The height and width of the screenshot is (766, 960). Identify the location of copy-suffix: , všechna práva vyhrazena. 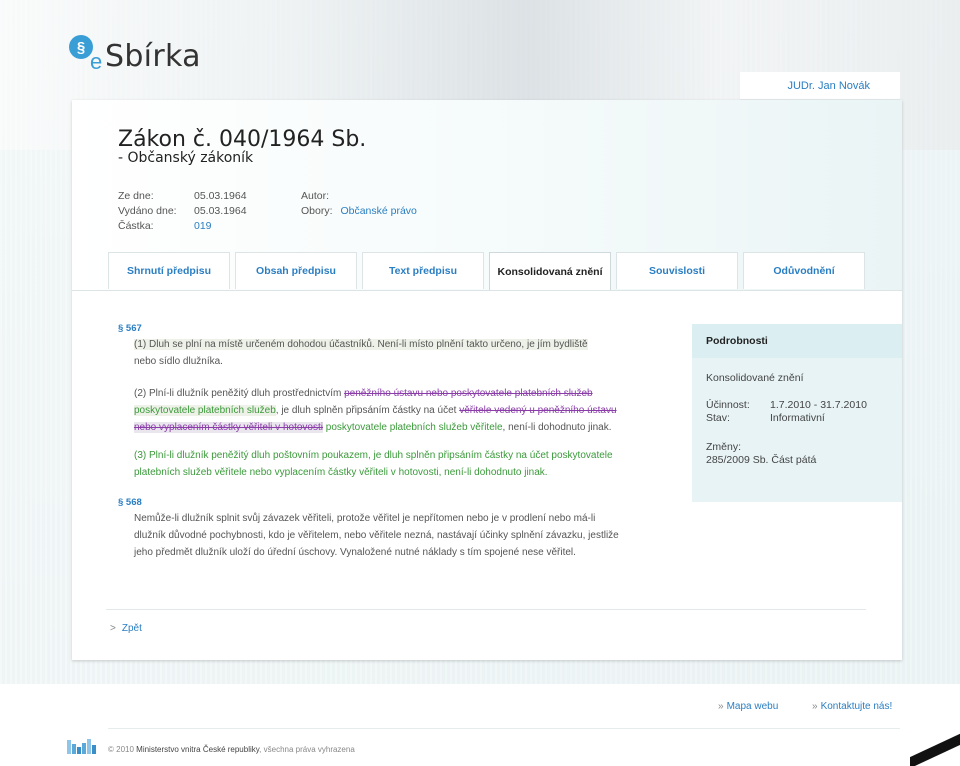
(307, 749).